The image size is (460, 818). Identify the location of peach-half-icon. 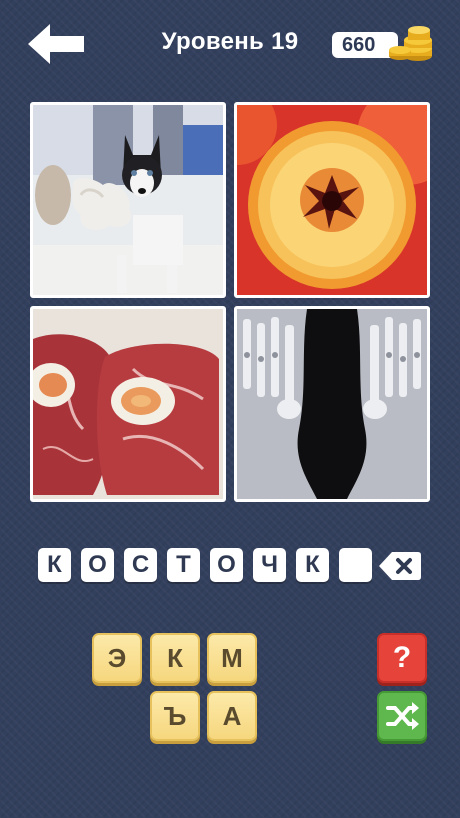
(332, 200).